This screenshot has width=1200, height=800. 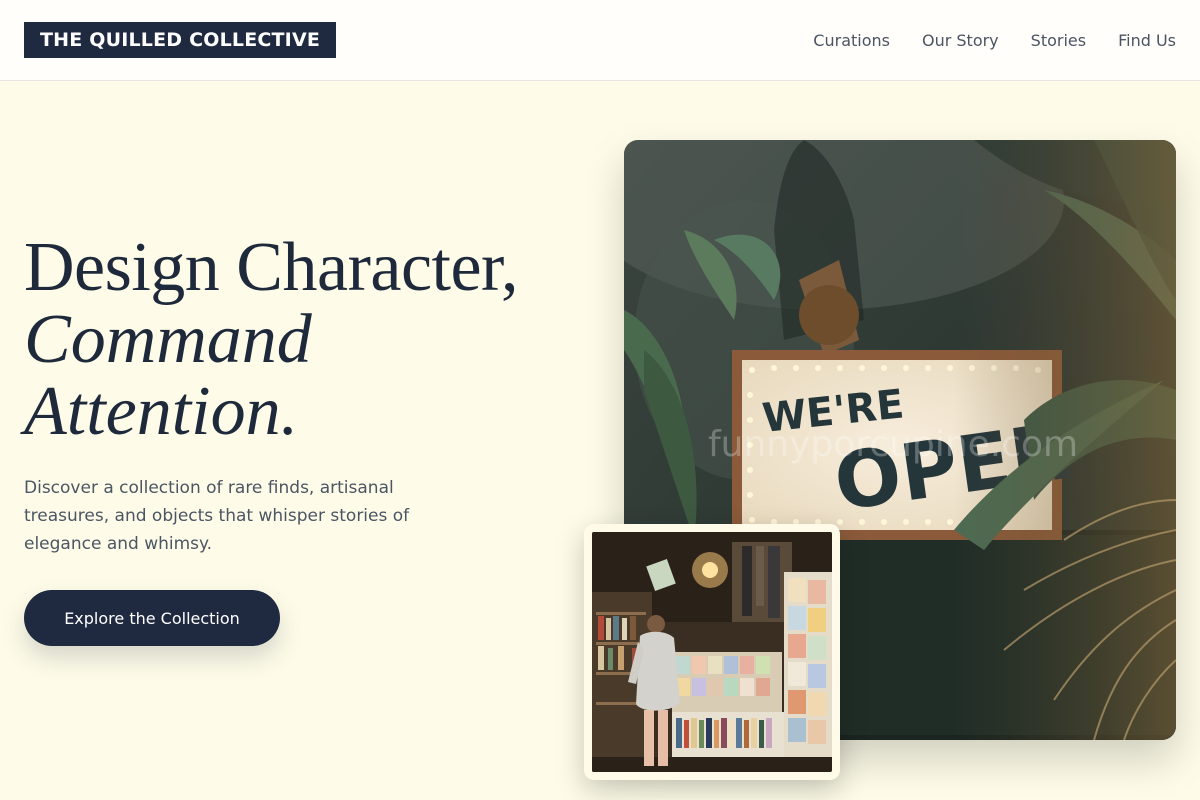 I want to click on hero-title-line2: Command, so click(x=168, y=339).